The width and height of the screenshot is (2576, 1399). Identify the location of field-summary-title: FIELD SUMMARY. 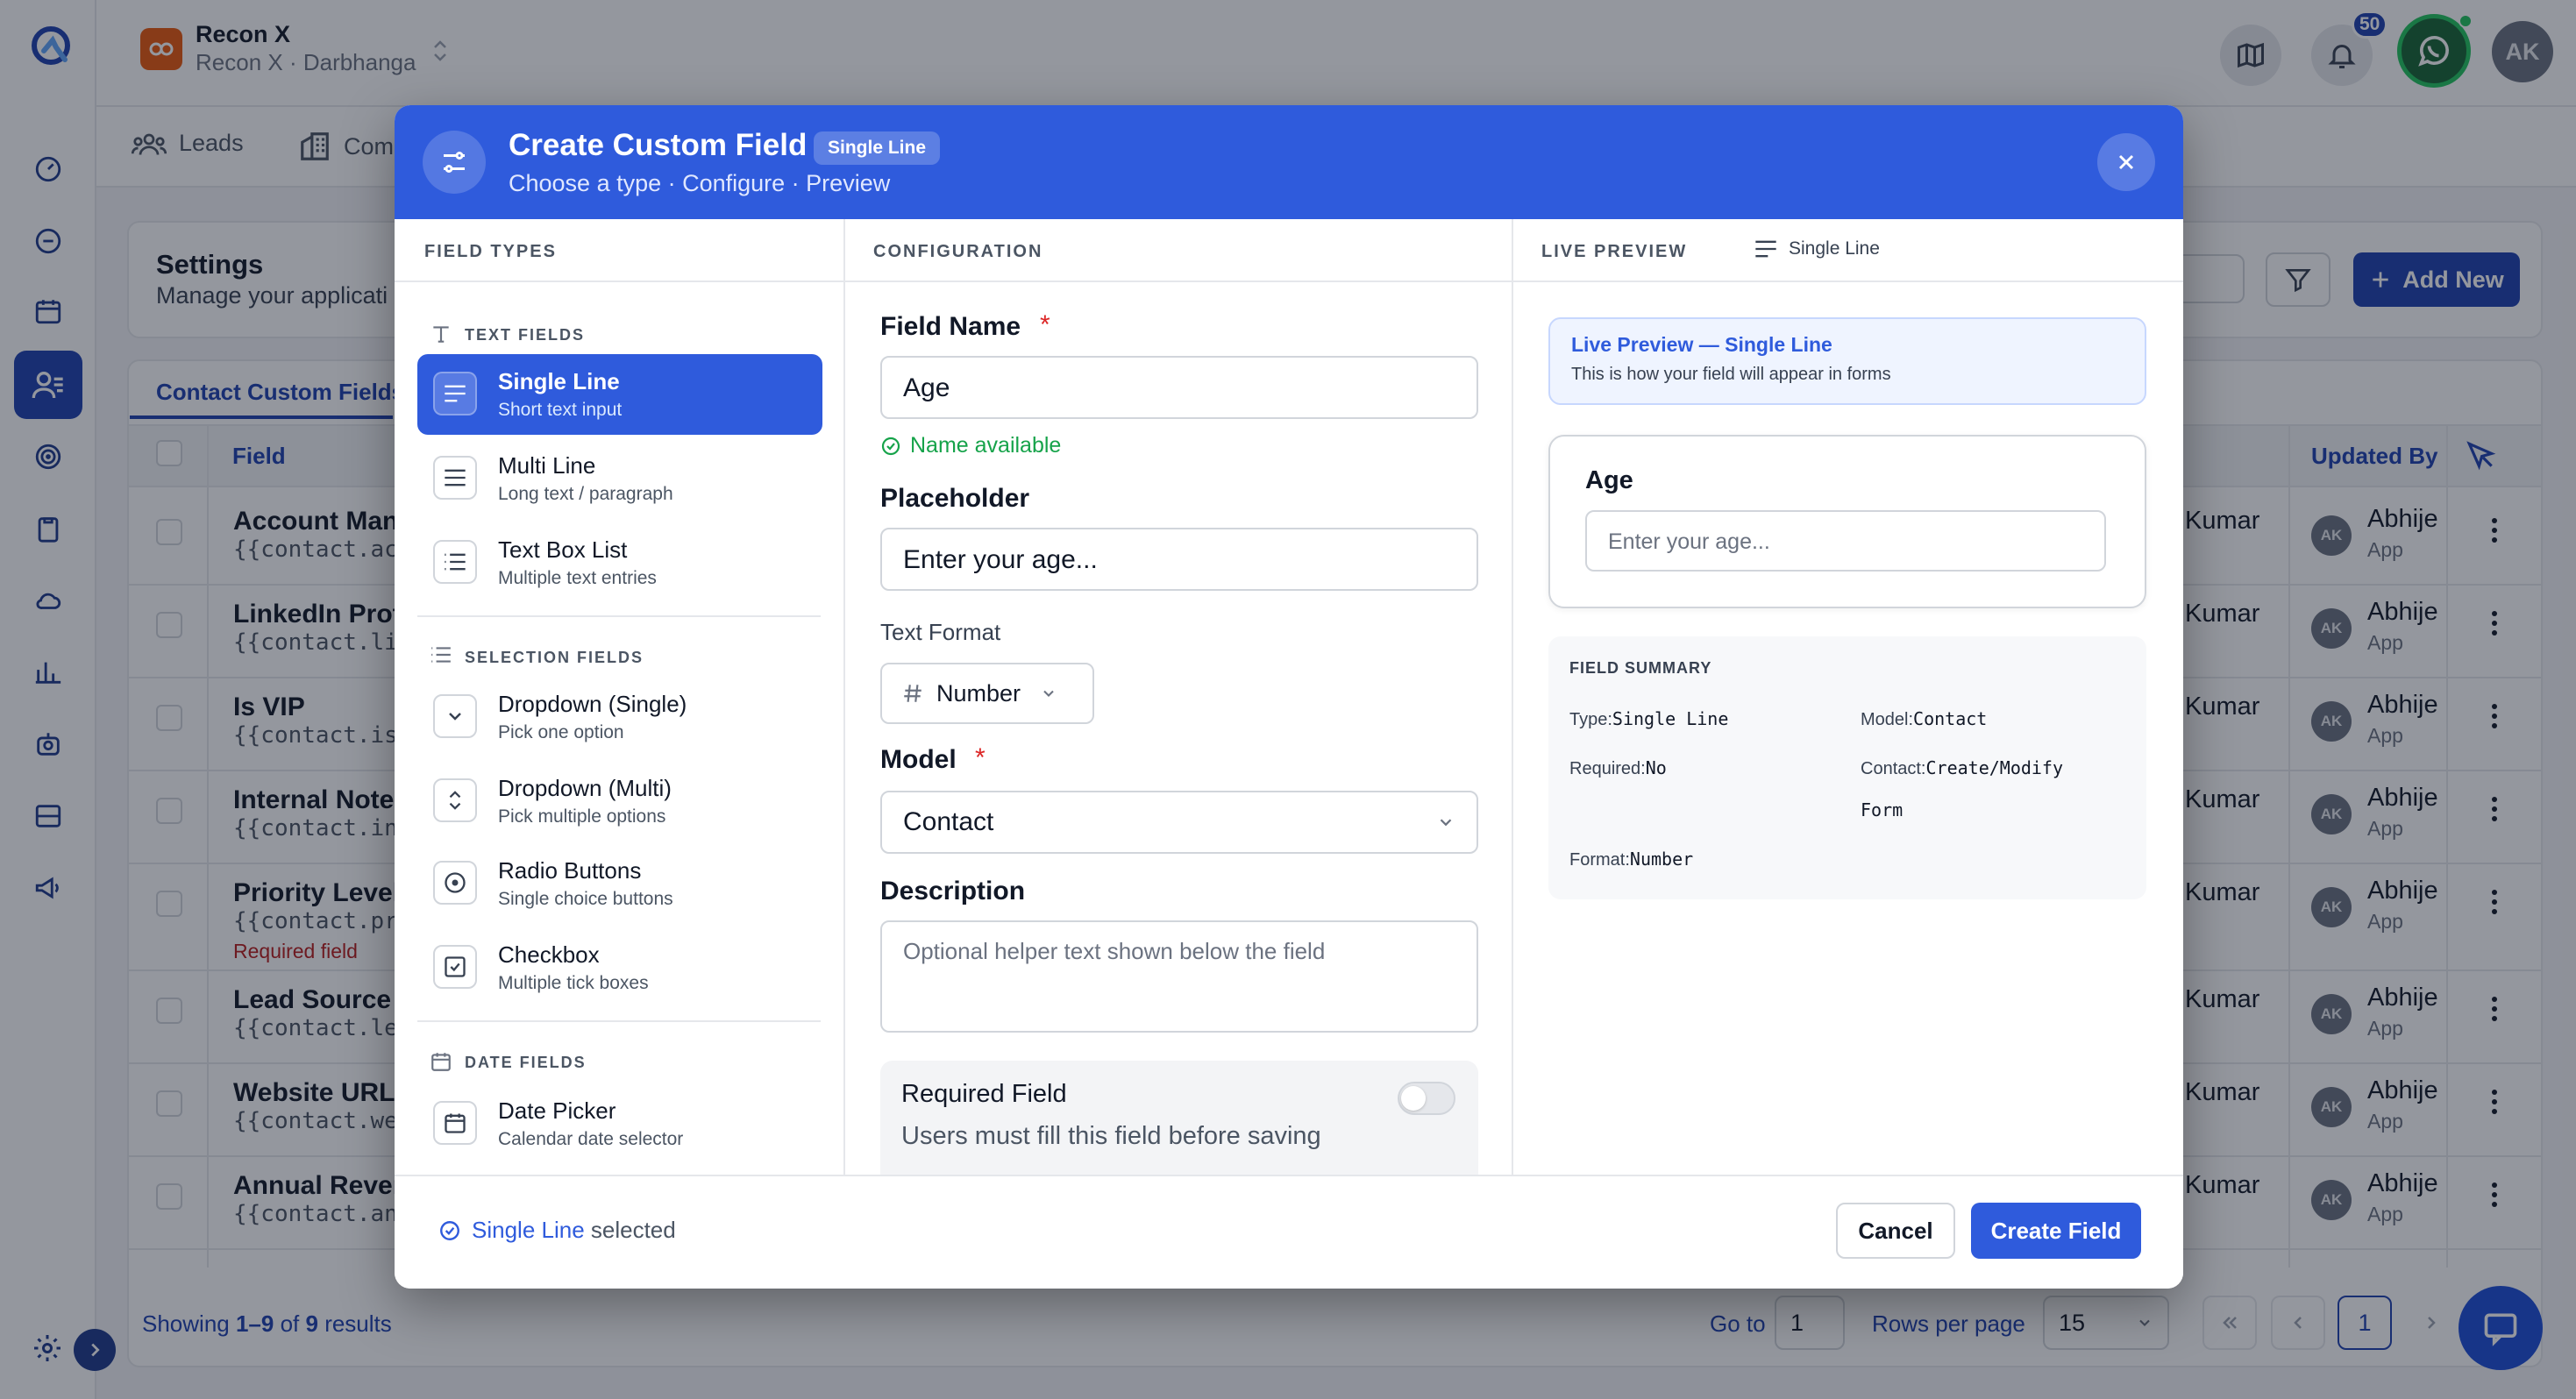
(1640, 668).